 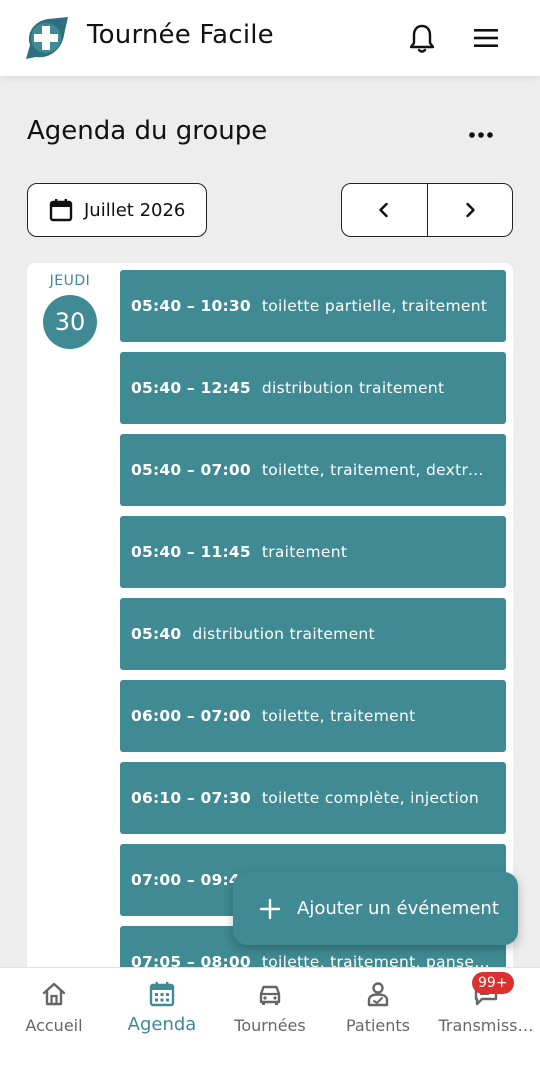 I want to click on hamburger-menu-icon, so click(x=486, y=38).